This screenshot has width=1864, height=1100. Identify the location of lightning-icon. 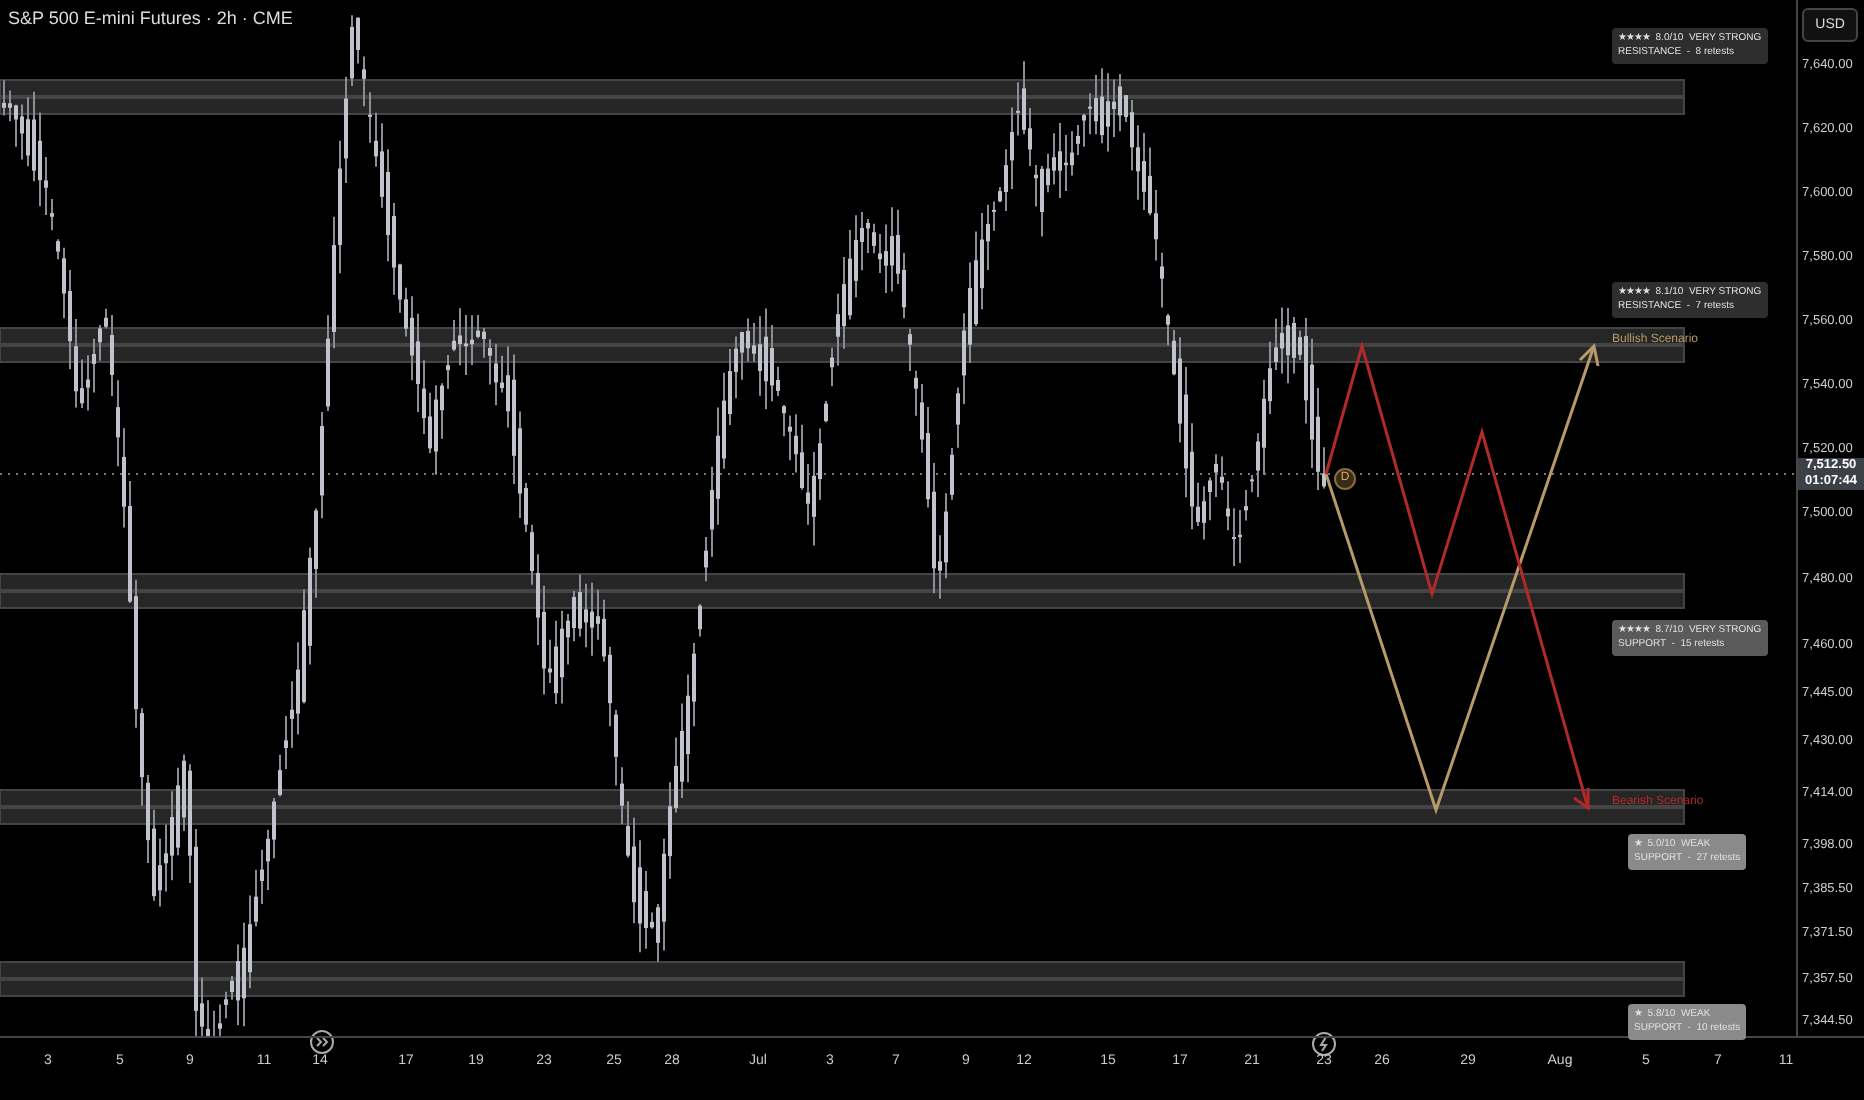
(1324, 1044).